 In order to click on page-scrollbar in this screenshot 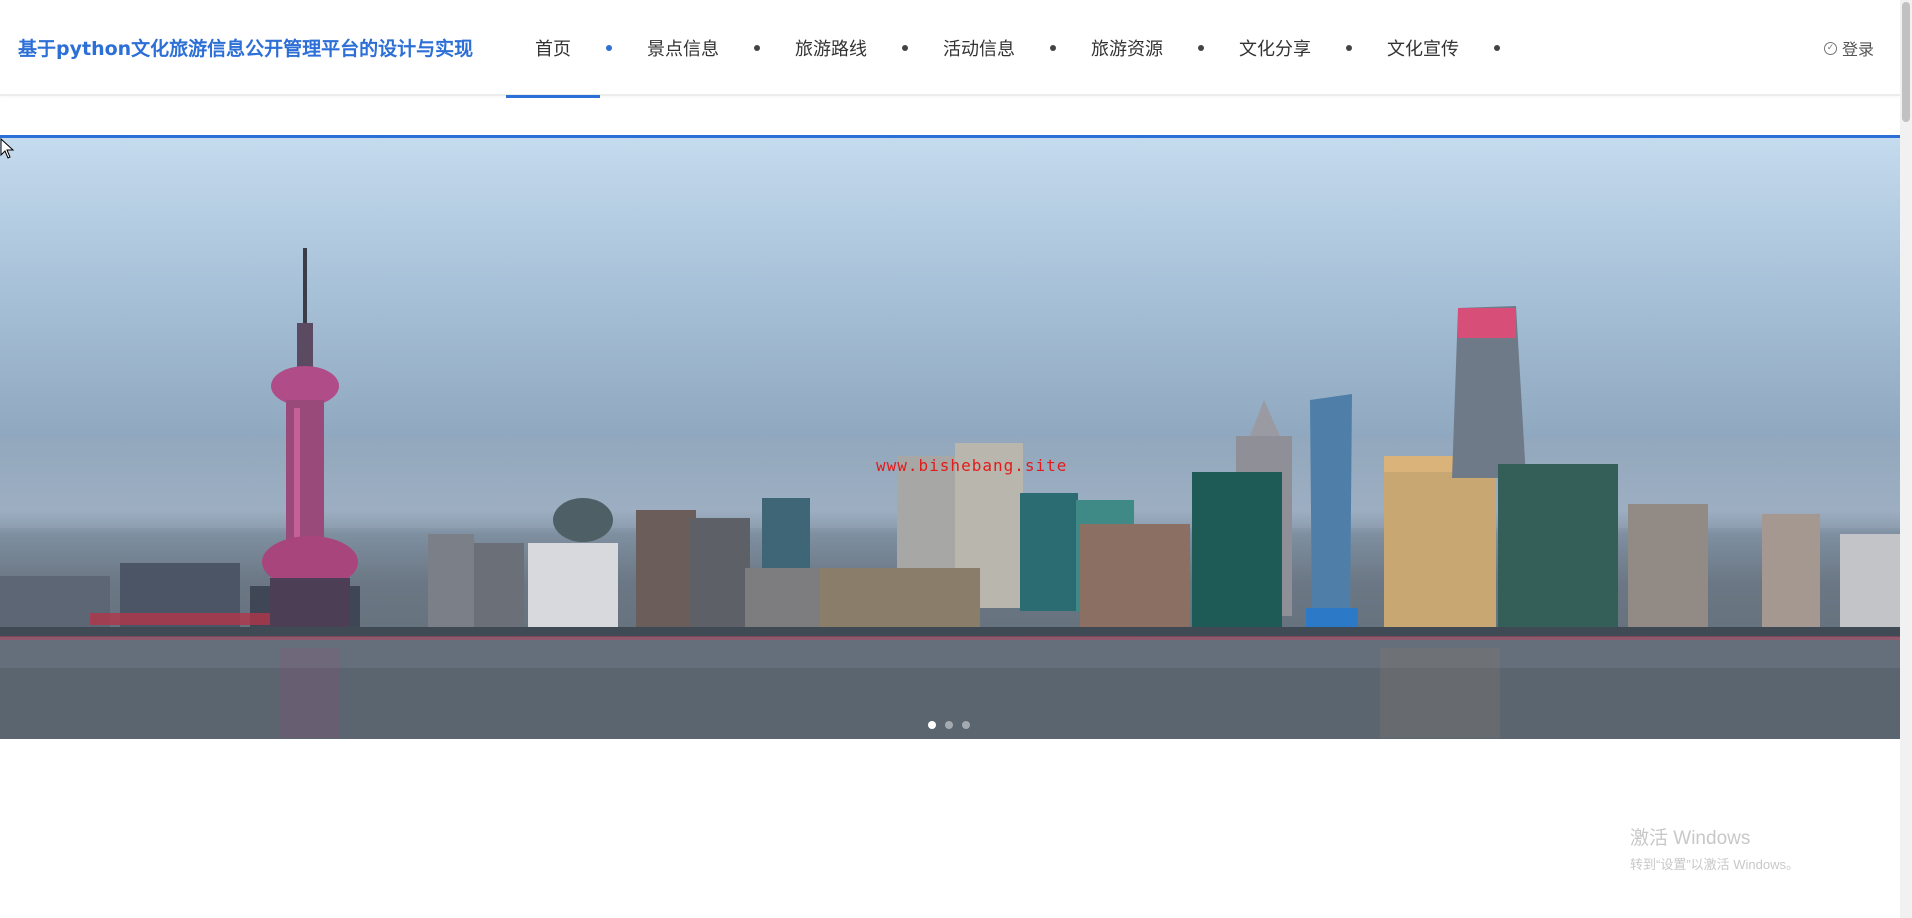, I will do `click(1906, 459)`.